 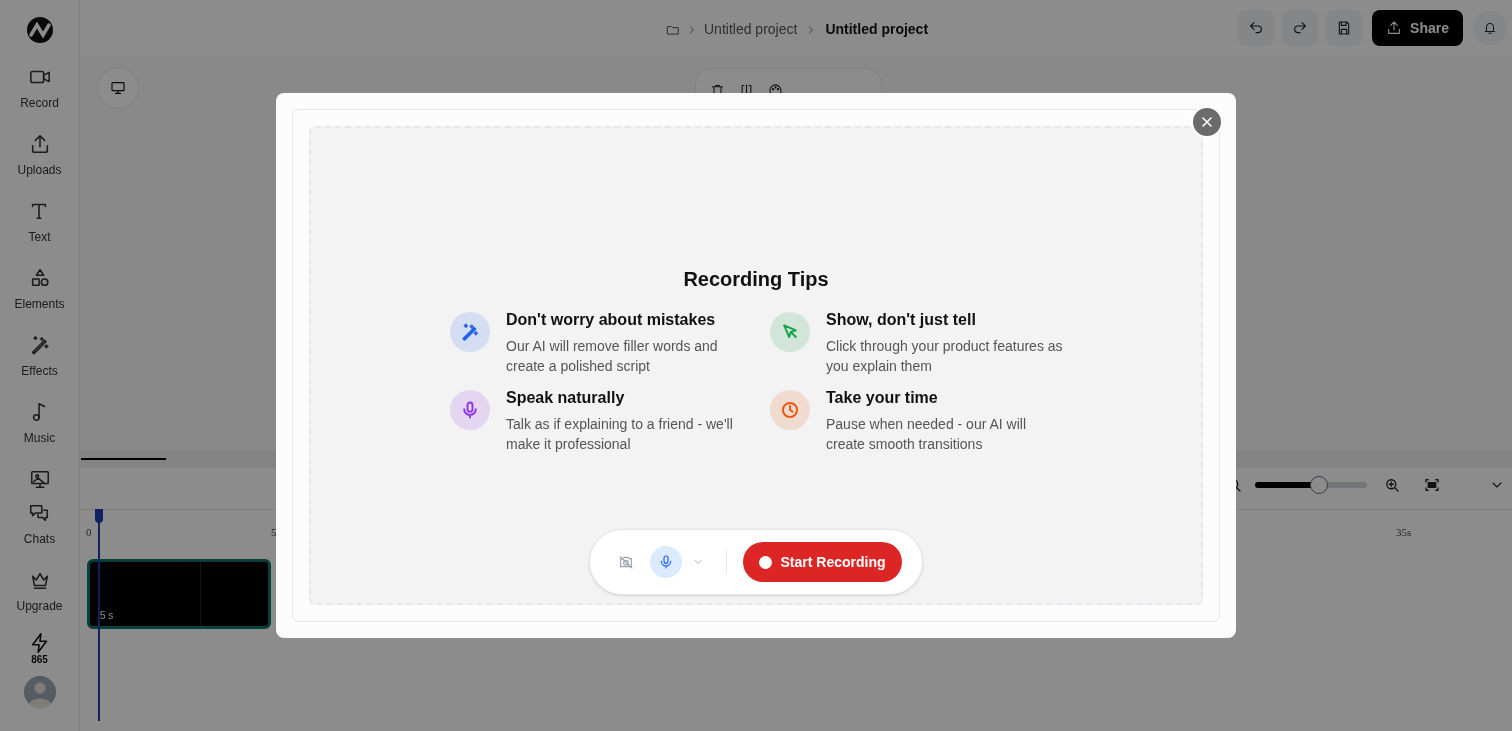 I want to click on credits-button: 865, so click(x=39, y=649).